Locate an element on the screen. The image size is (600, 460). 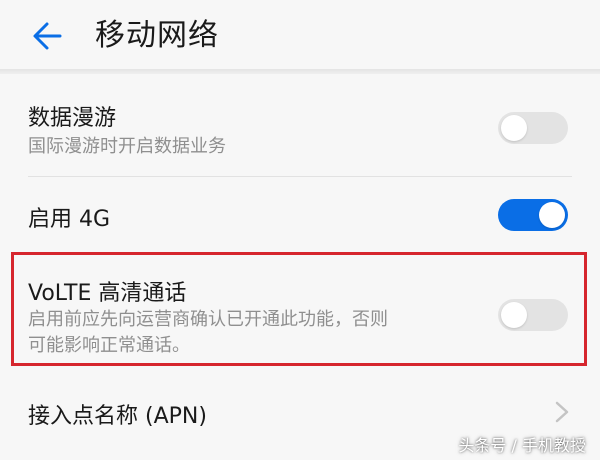
data-roaming-title: 数据漫游 is located at coordinates (72, 118).